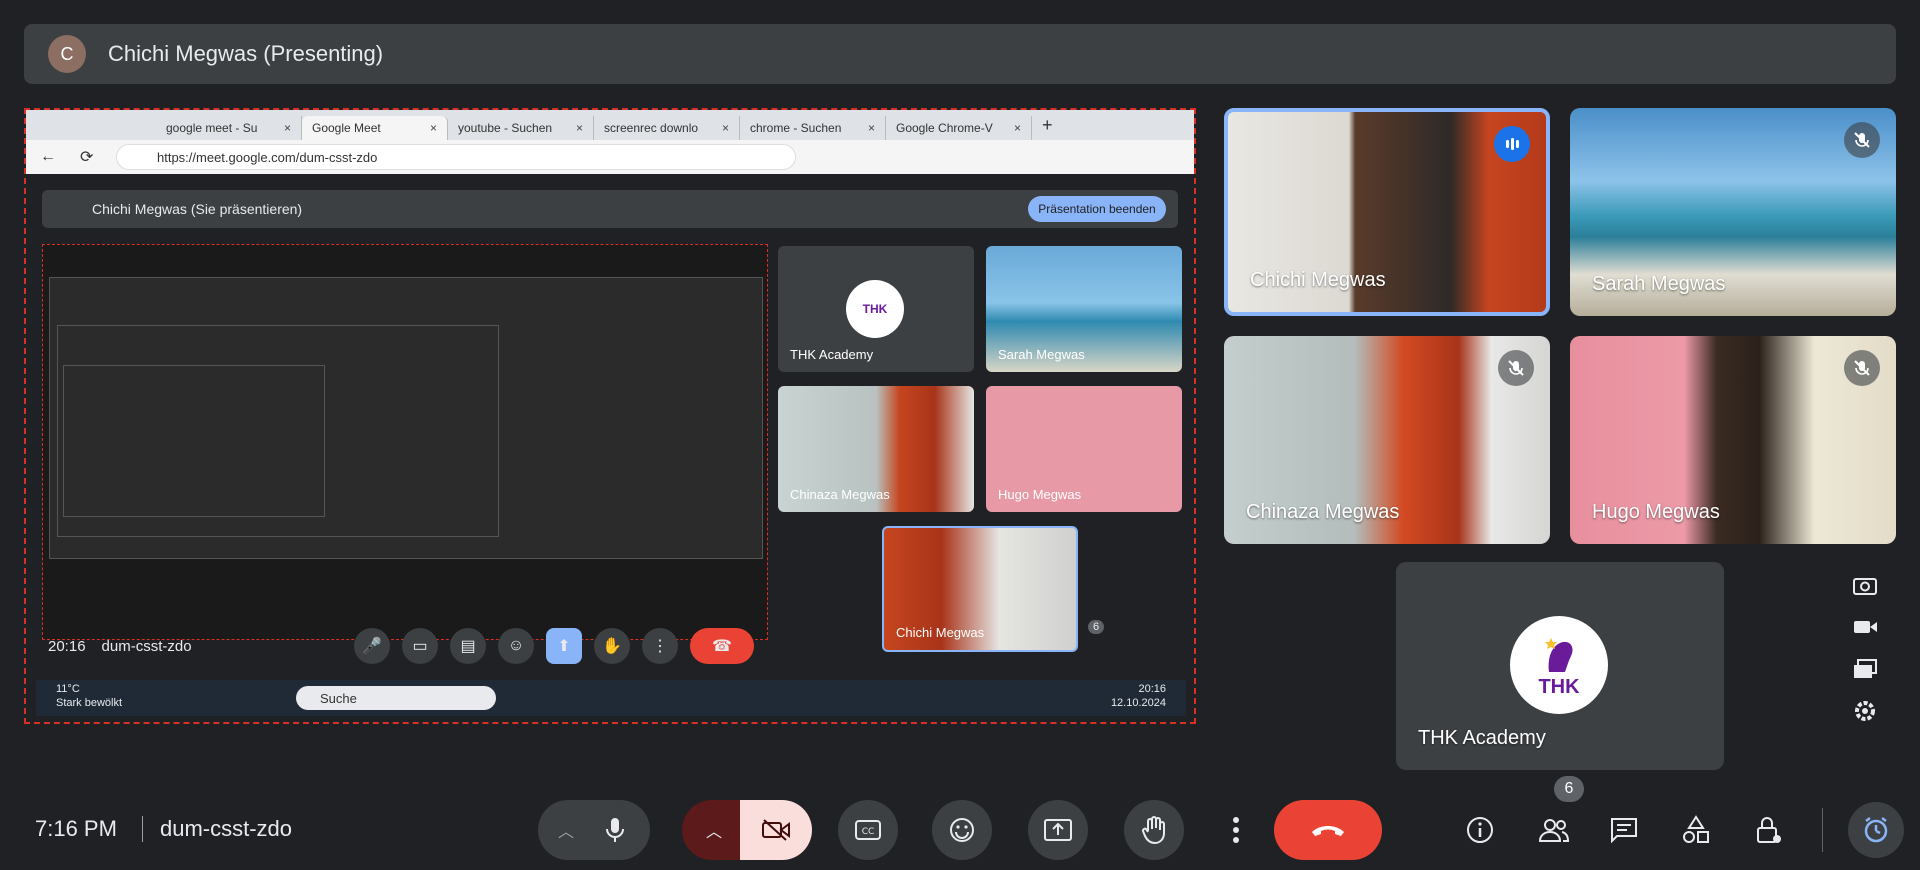 This screenshot has width=1920, height=870. What do you see at coordinates (1696, 830) in the screenshot?
I see `activities-icon` at bounding box center [1696, 830].